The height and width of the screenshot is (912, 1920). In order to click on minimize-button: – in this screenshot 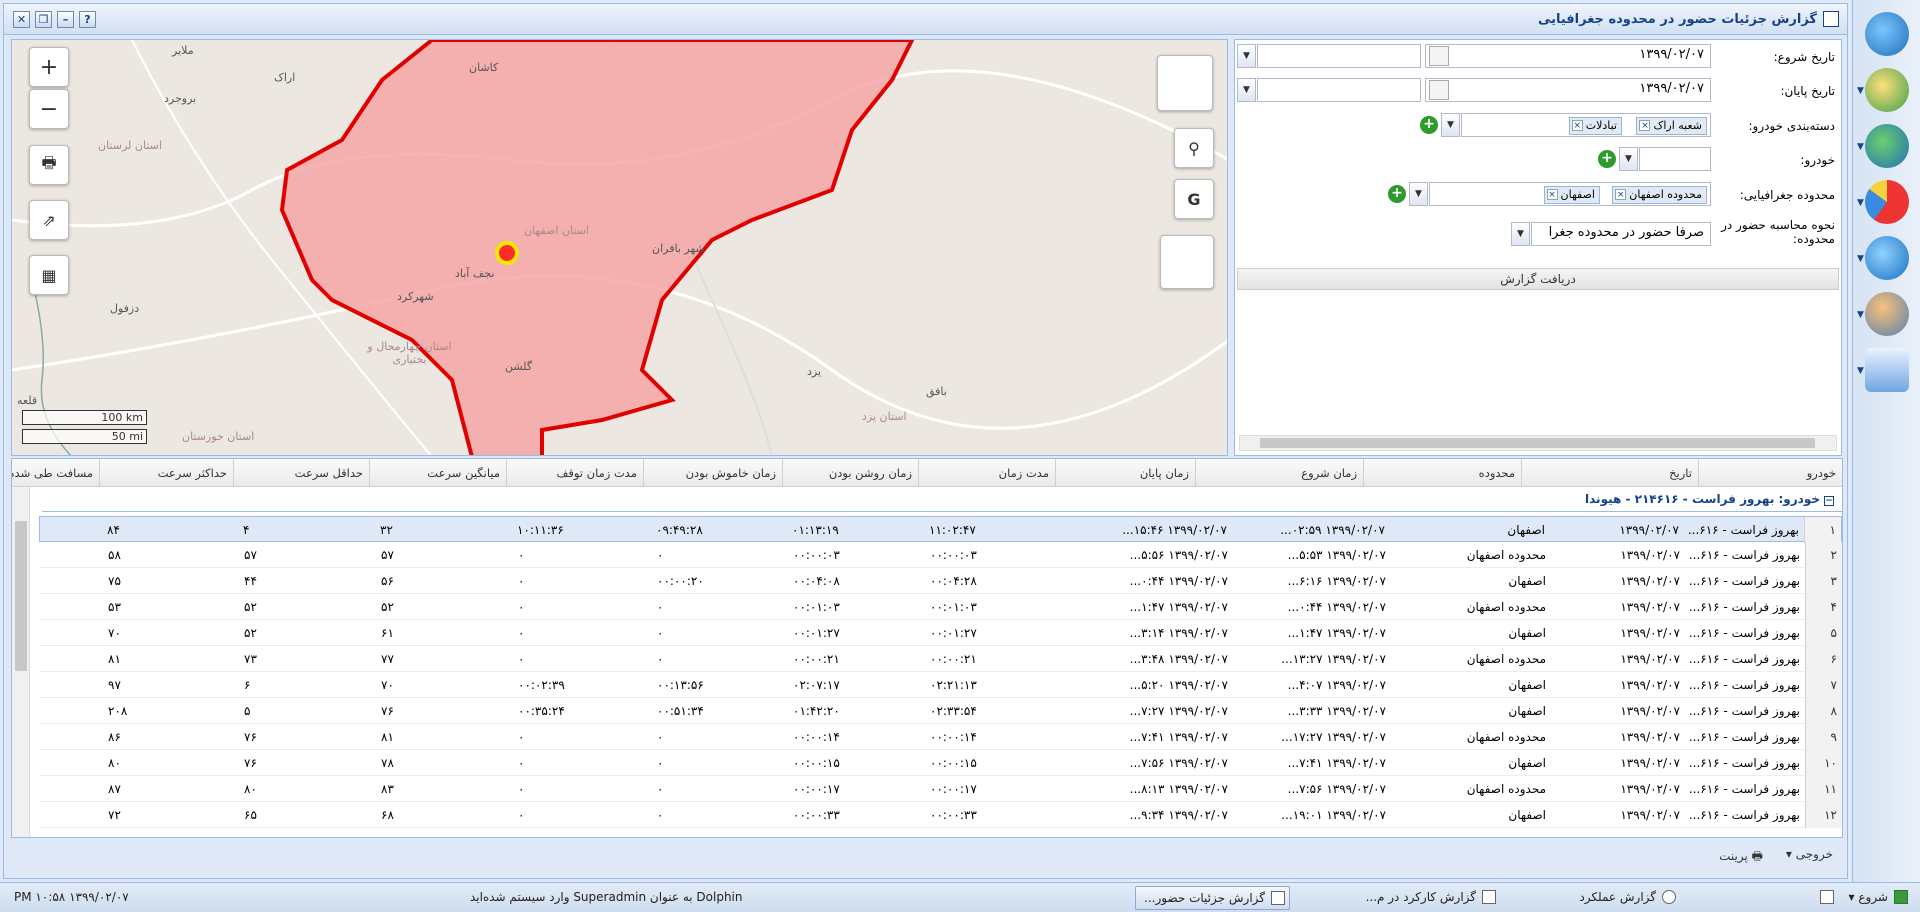, I will do `click(65, 19)`.